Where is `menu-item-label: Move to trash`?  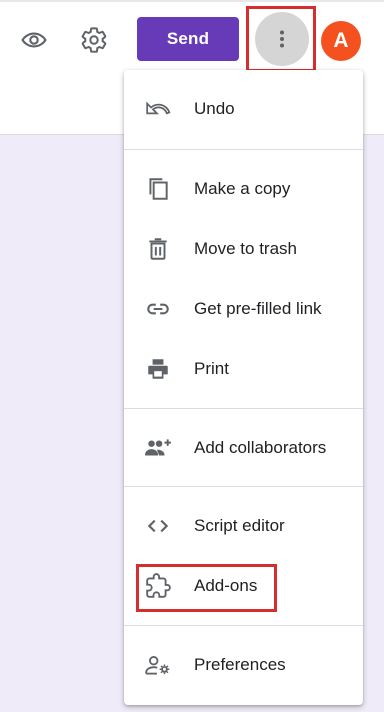
menu-item-label: Move to trash is located at coordinates (245, 248).